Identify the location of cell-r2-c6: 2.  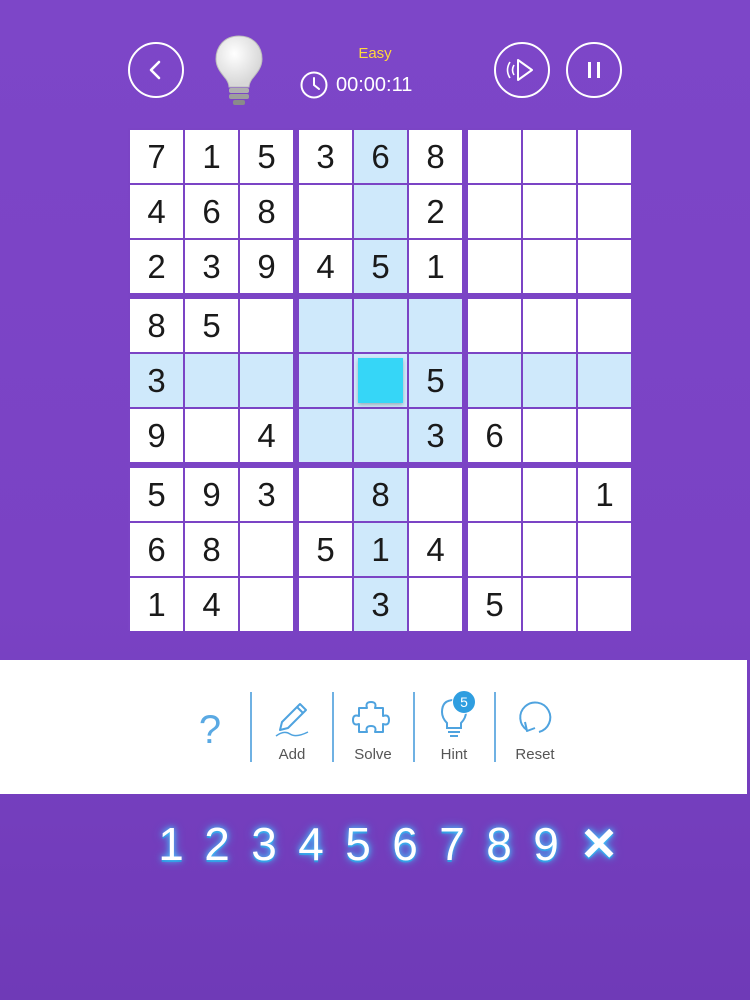
(435, 211).